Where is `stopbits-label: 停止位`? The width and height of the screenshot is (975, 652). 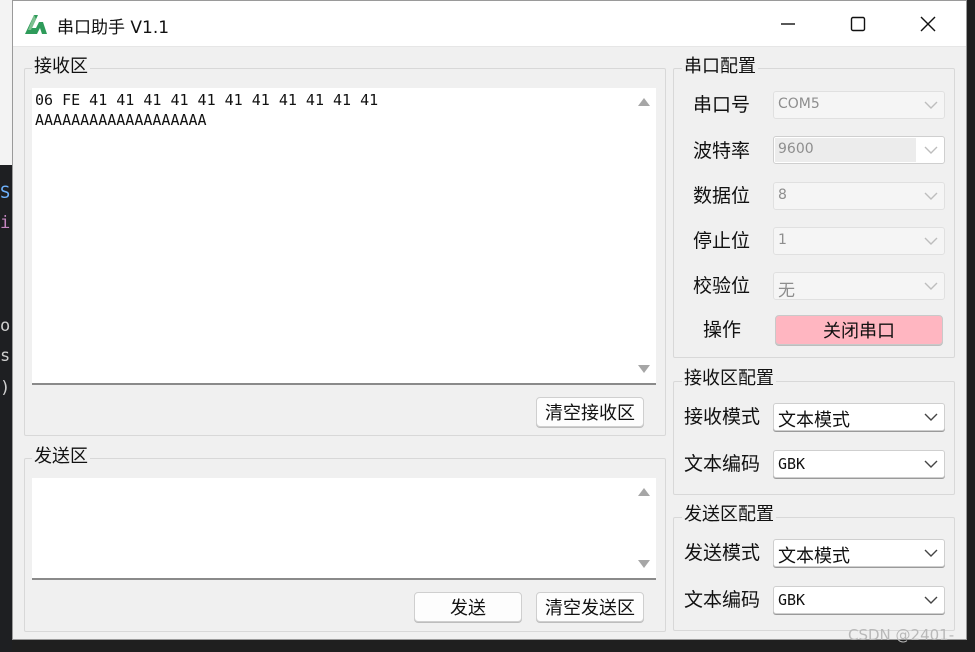
stopbits-label: 停止位 is located at coordinates (722, 241).